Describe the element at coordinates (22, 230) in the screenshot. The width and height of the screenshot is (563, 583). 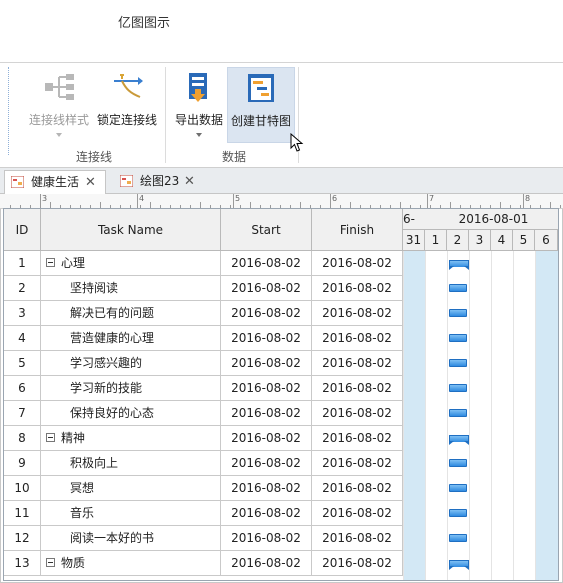
I see `header-id: ID` at that location.